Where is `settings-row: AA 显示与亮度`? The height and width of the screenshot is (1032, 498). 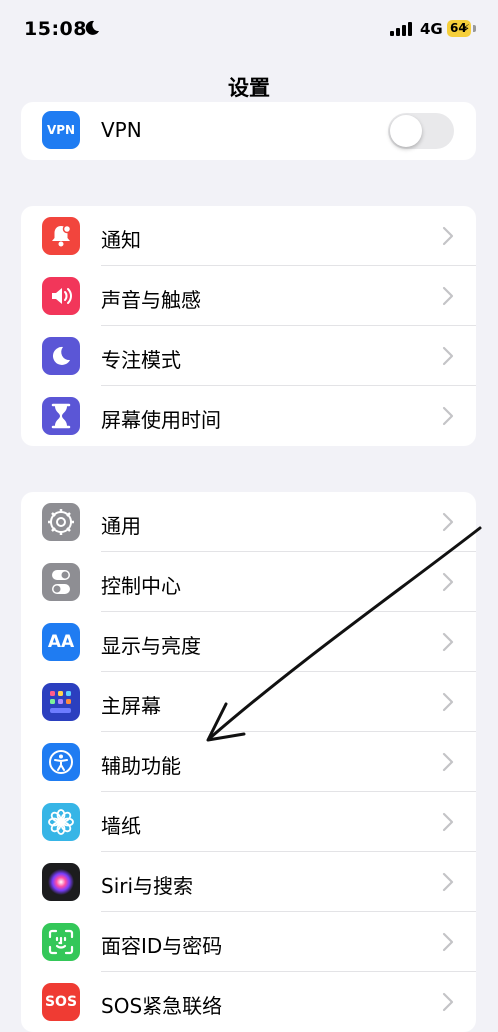 settings-row: AA 显示与亮度 is located at coordinates (248, 642).